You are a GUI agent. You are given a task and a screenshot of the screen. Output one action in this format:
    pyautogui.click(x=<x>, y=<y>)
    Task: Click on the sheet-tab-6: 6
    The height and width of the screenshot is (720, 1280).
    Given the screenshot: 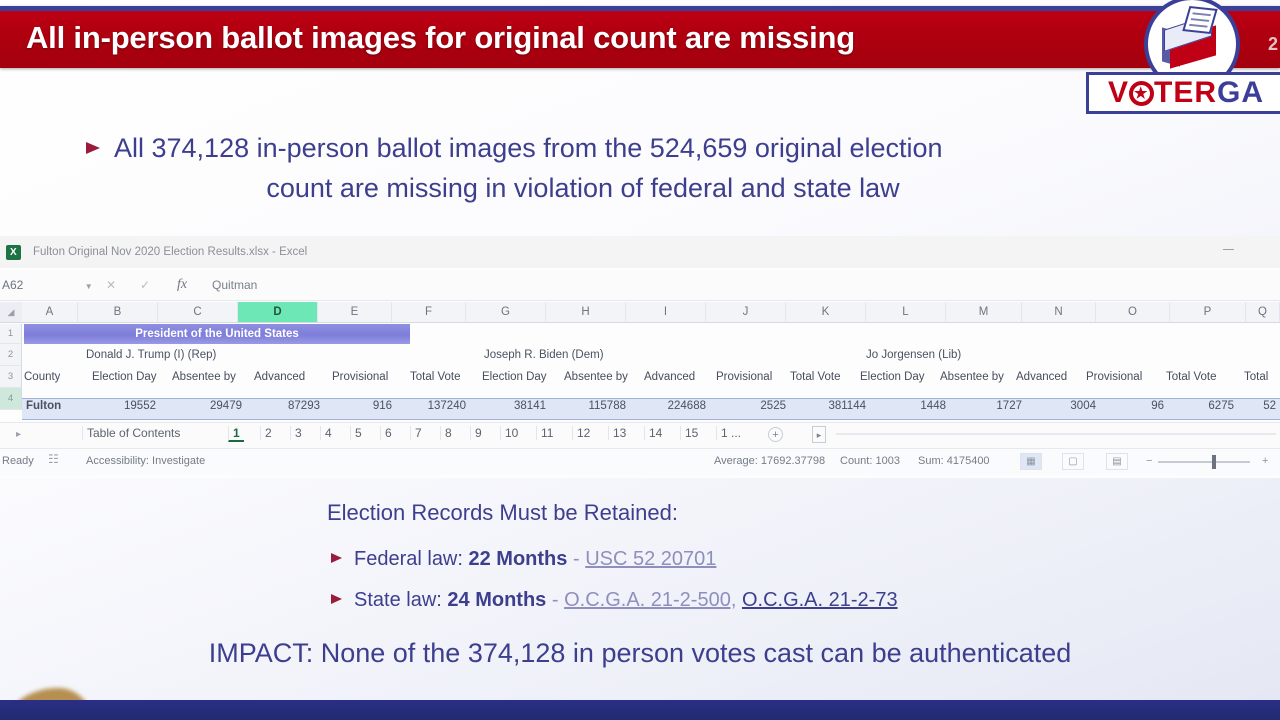 What is the action you would take?
    pyautogui.click(x=388, y=433)
    